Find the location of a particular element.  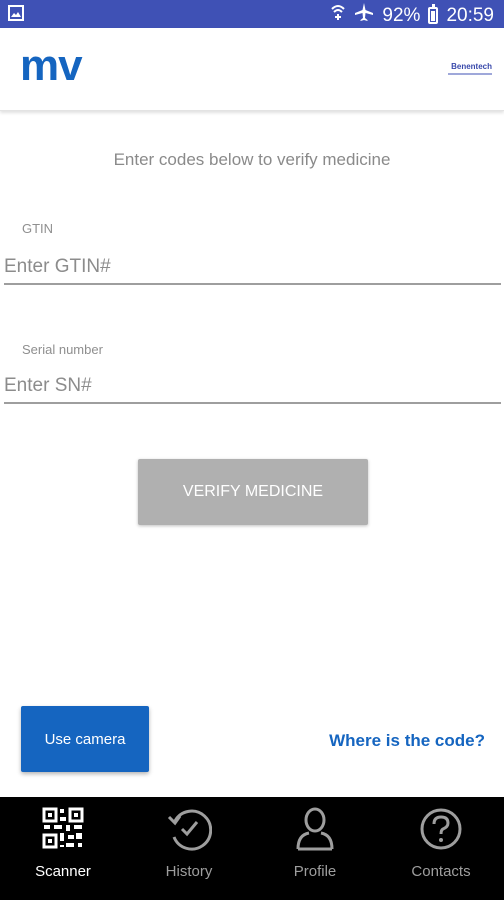

nav-item-contacts: Contacts is located at coordinates (441, 848).